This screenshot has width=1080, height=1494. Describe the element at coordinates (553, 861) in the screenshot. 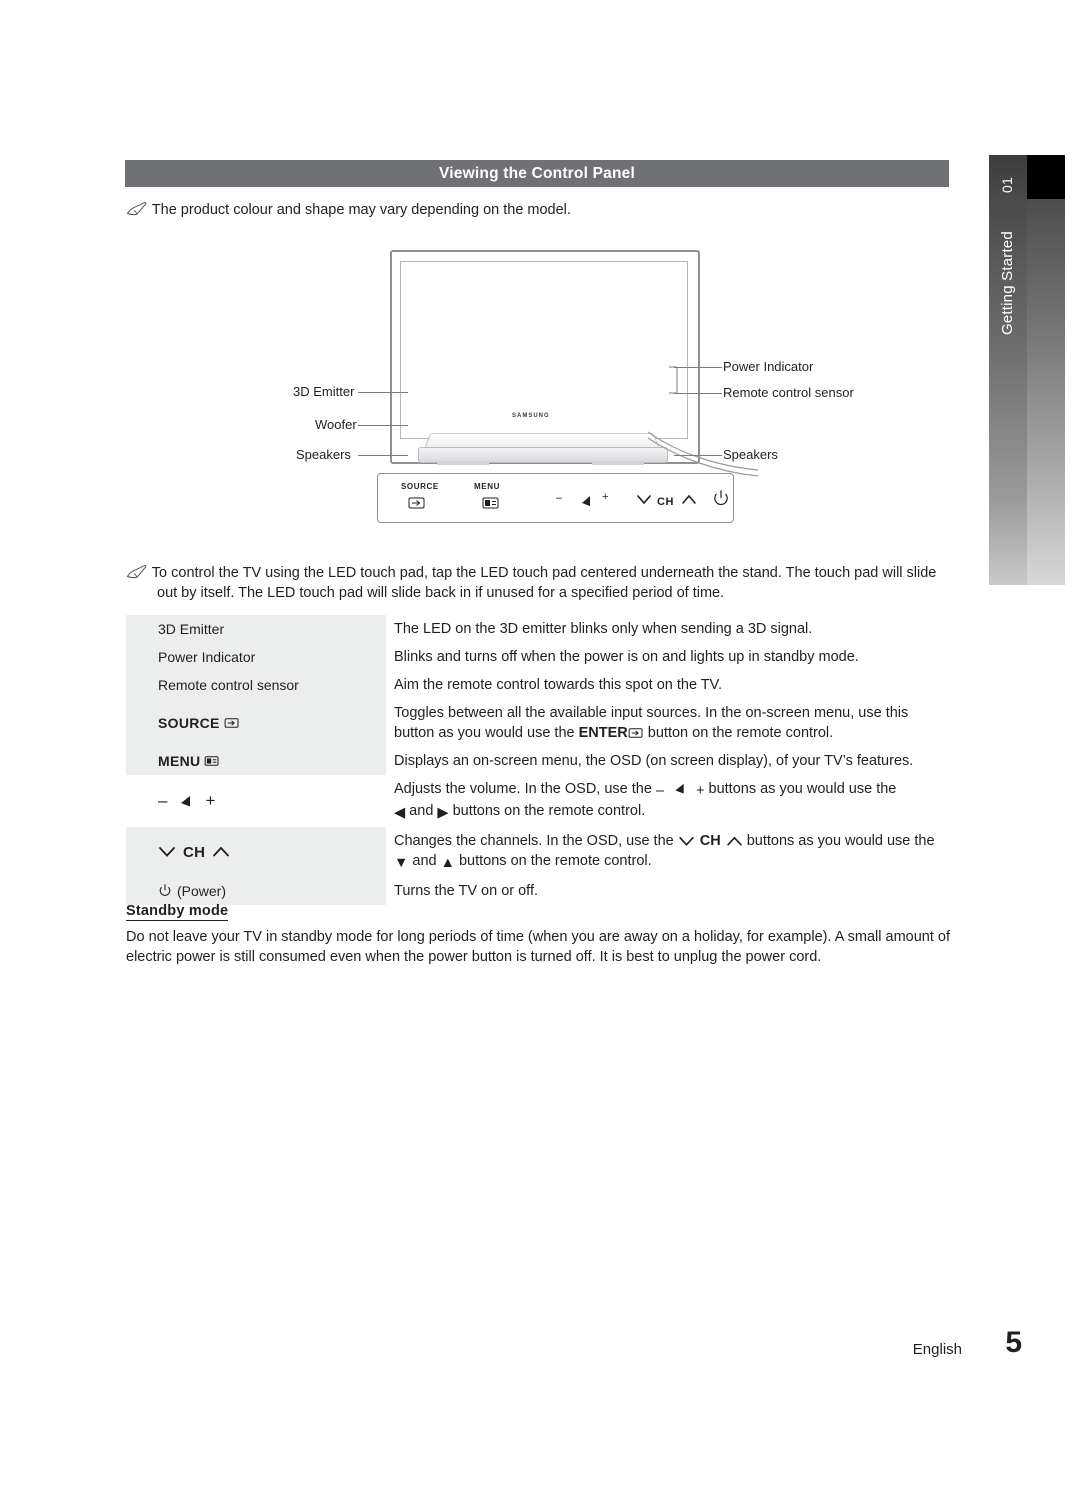

I see `channel-desc-part4: buttons on the remote control.` at that location.